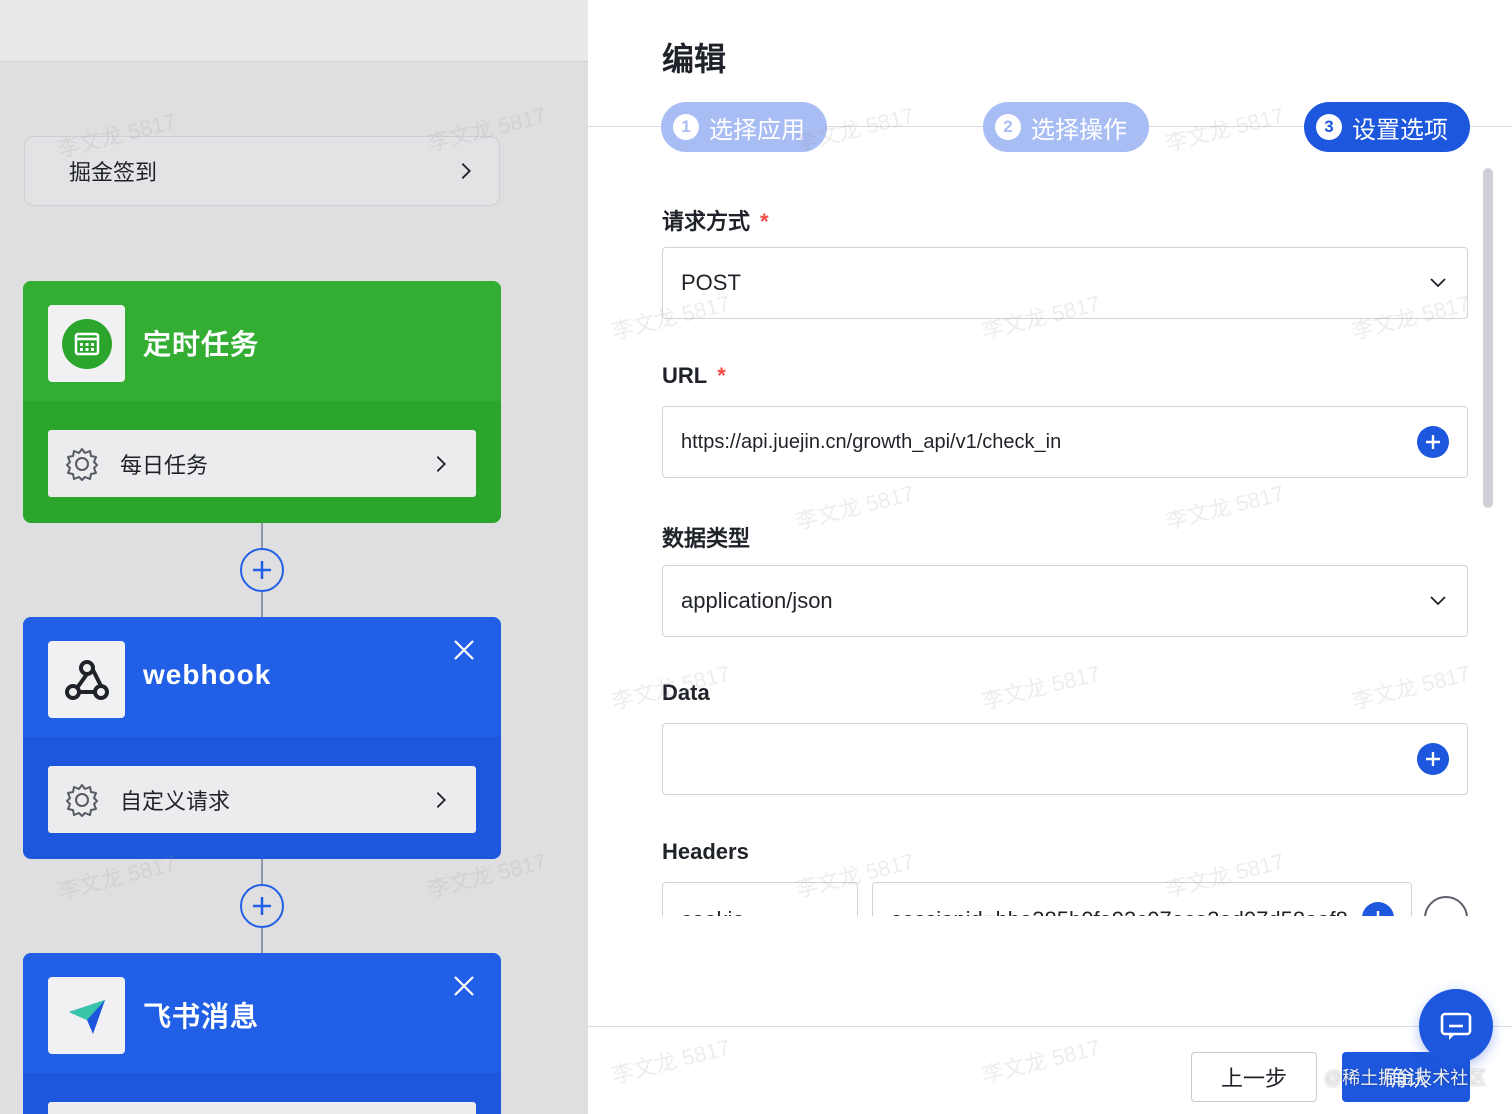 The width and height of the screenshot is (1512, 1114). I want to click on method-label-text: 请求方式, so click(706, 221).